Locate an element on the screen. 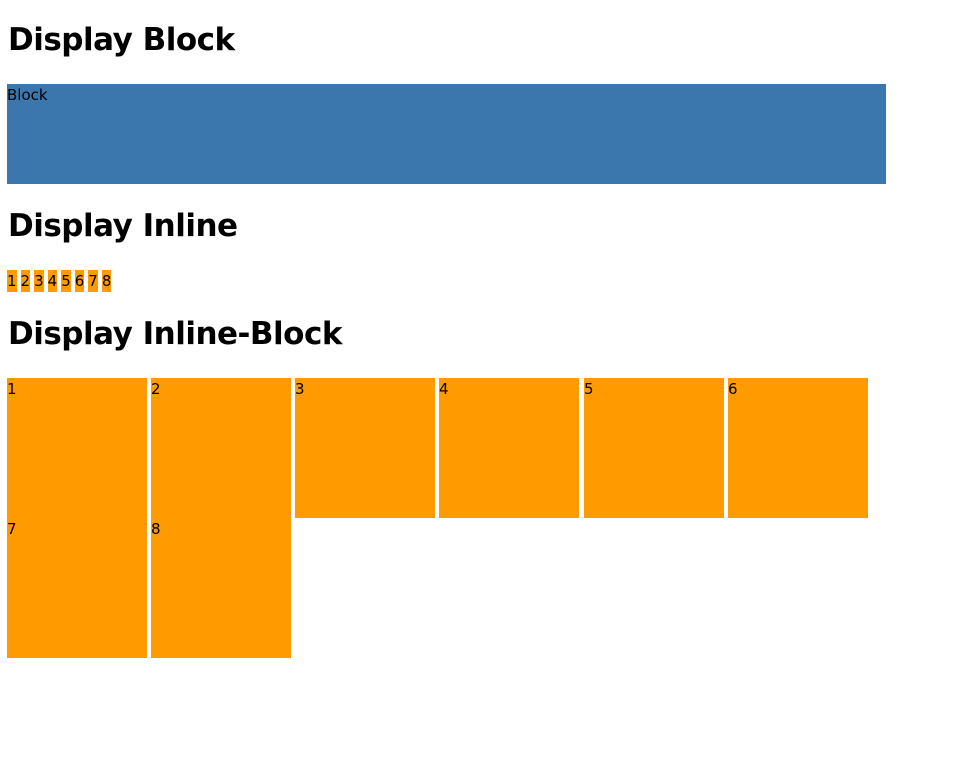  inline-block-item: 8 is located at coordinates (221, 588).